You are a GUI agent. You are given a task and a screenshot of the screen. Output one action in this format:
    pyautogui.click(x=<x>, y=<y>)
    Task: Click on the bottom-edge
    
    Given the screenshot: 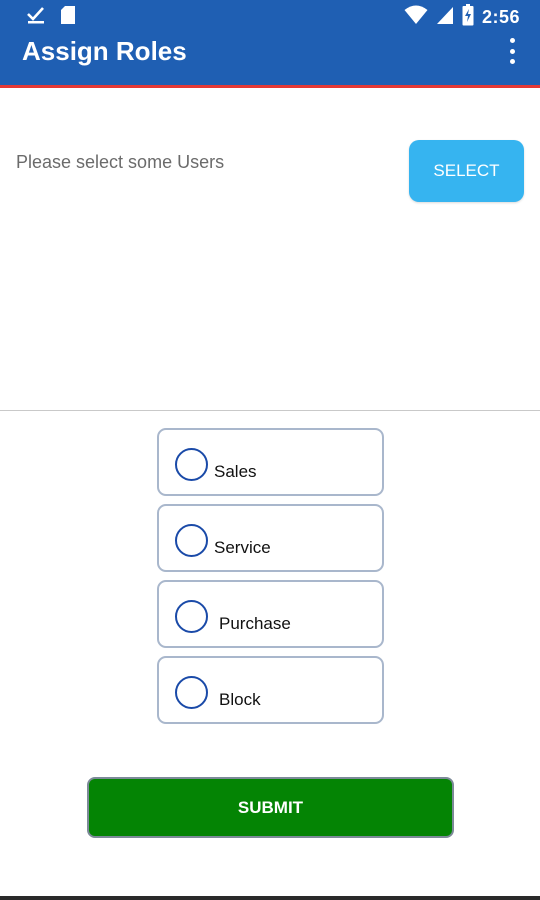 What is the action you would take?
    pyautogui.click(x=270, y=898)
    